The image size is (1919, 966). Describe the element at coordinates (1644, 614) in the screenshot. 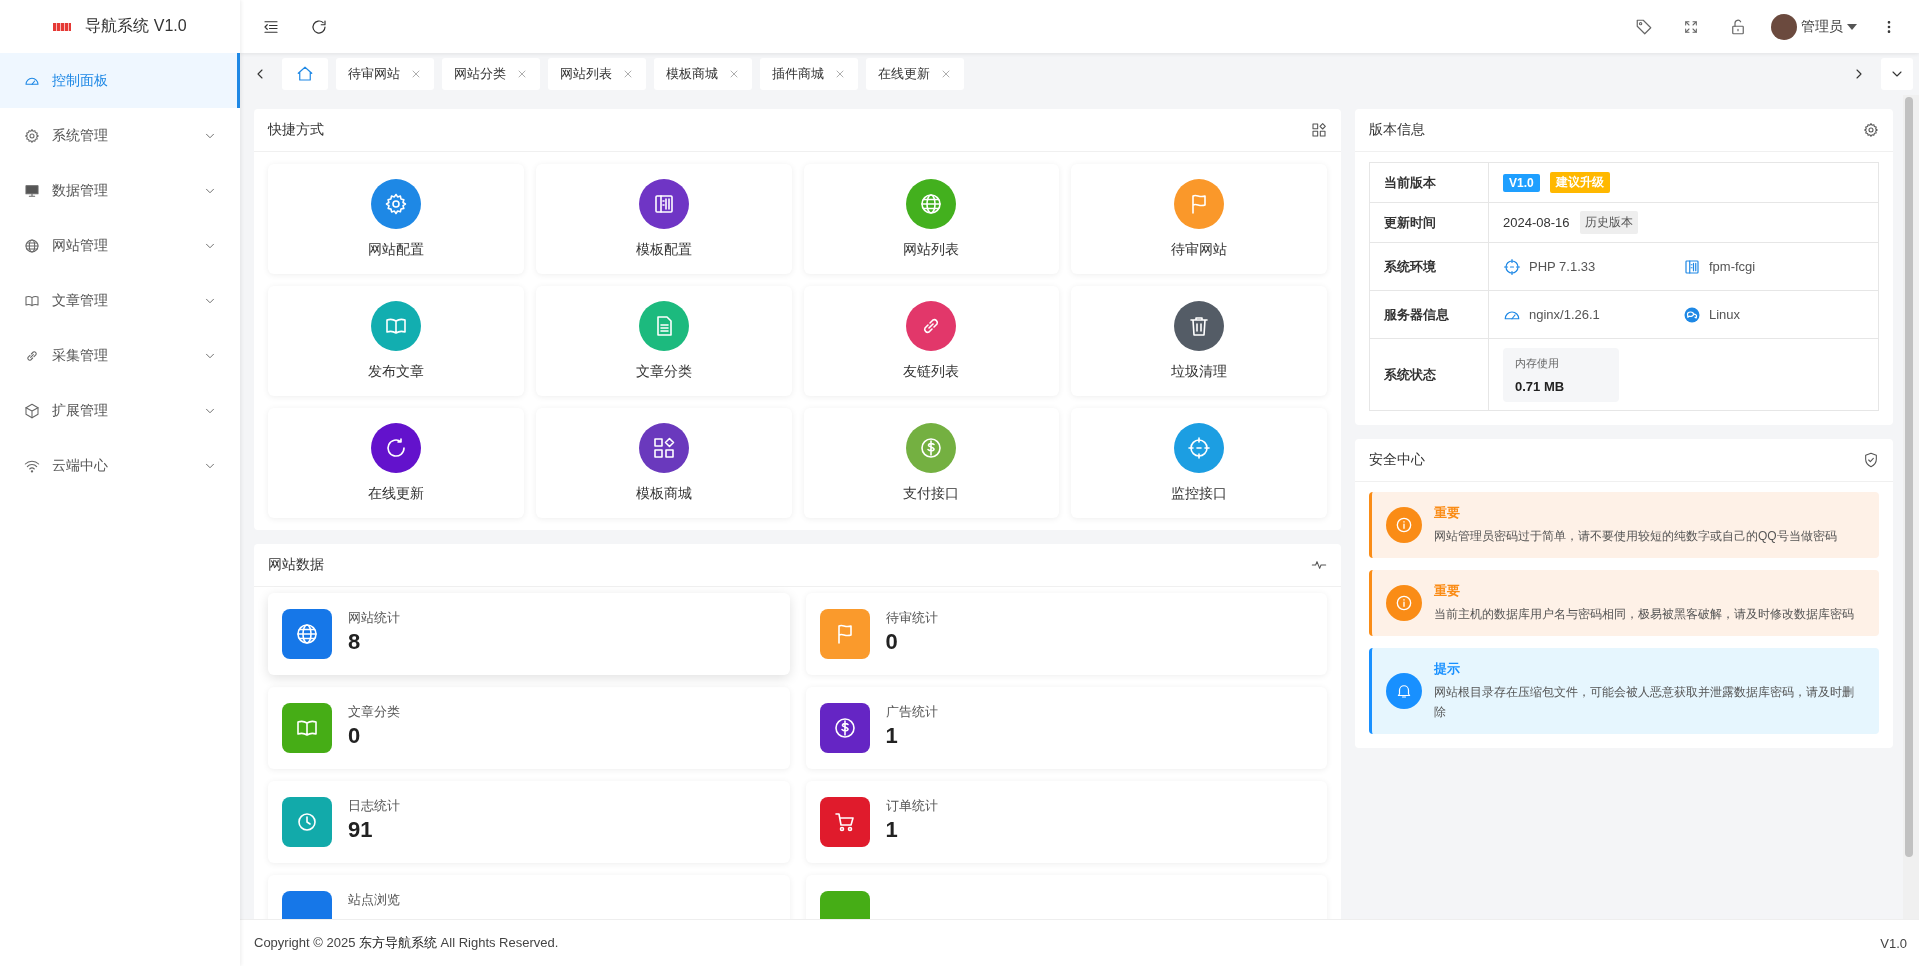

I see `alert-text: 当前主机的数据库用户名与密码相同，极易被黑客破解，请及时修改数据库密码` at that location.